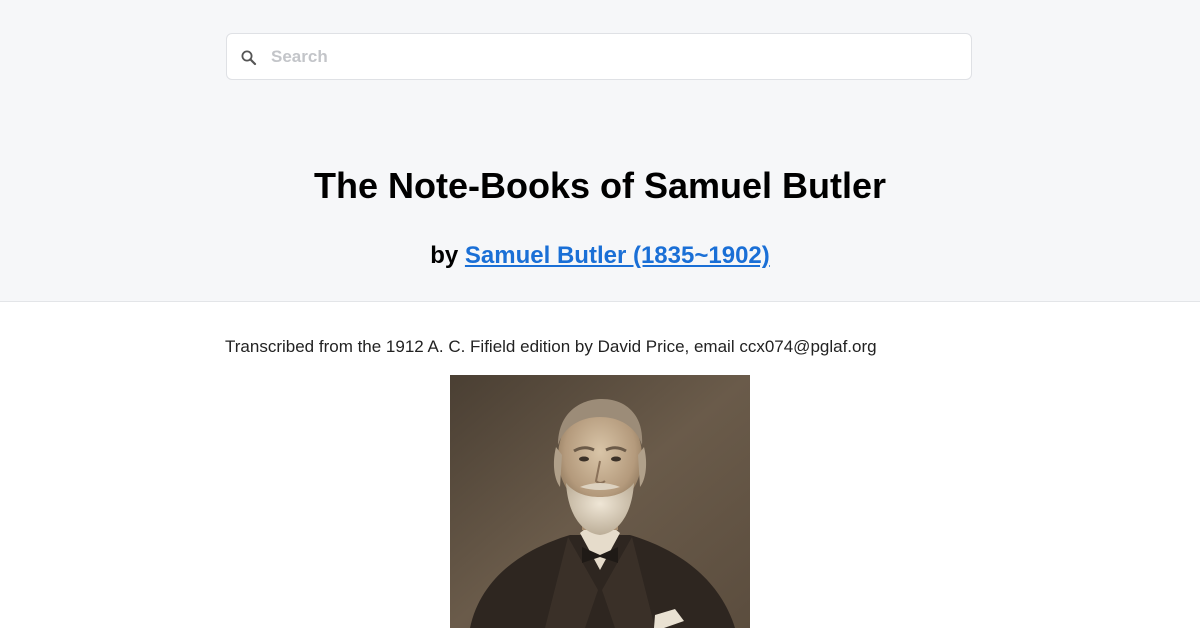 The height and width of the screenshot is (628, 1200). Describe the element at coordinates (249, 58) in the screenshot. I see `search-icon` at that location.